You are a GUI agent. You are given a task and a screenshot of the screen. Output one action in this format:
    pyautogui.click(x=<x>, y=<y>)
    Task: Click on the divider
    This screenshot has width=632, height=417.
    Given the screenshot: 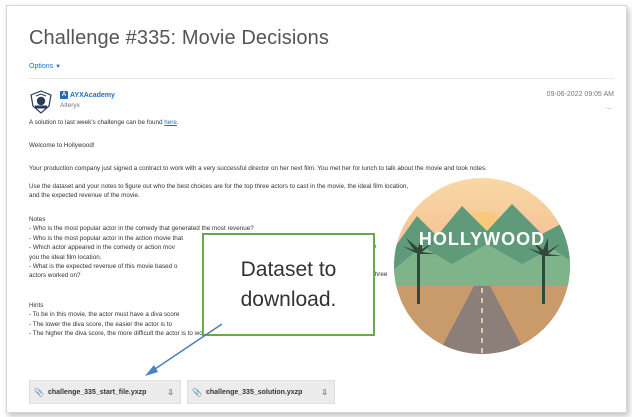 What is the action you would take?
    pyautogui.click(x=321, y=78)
    